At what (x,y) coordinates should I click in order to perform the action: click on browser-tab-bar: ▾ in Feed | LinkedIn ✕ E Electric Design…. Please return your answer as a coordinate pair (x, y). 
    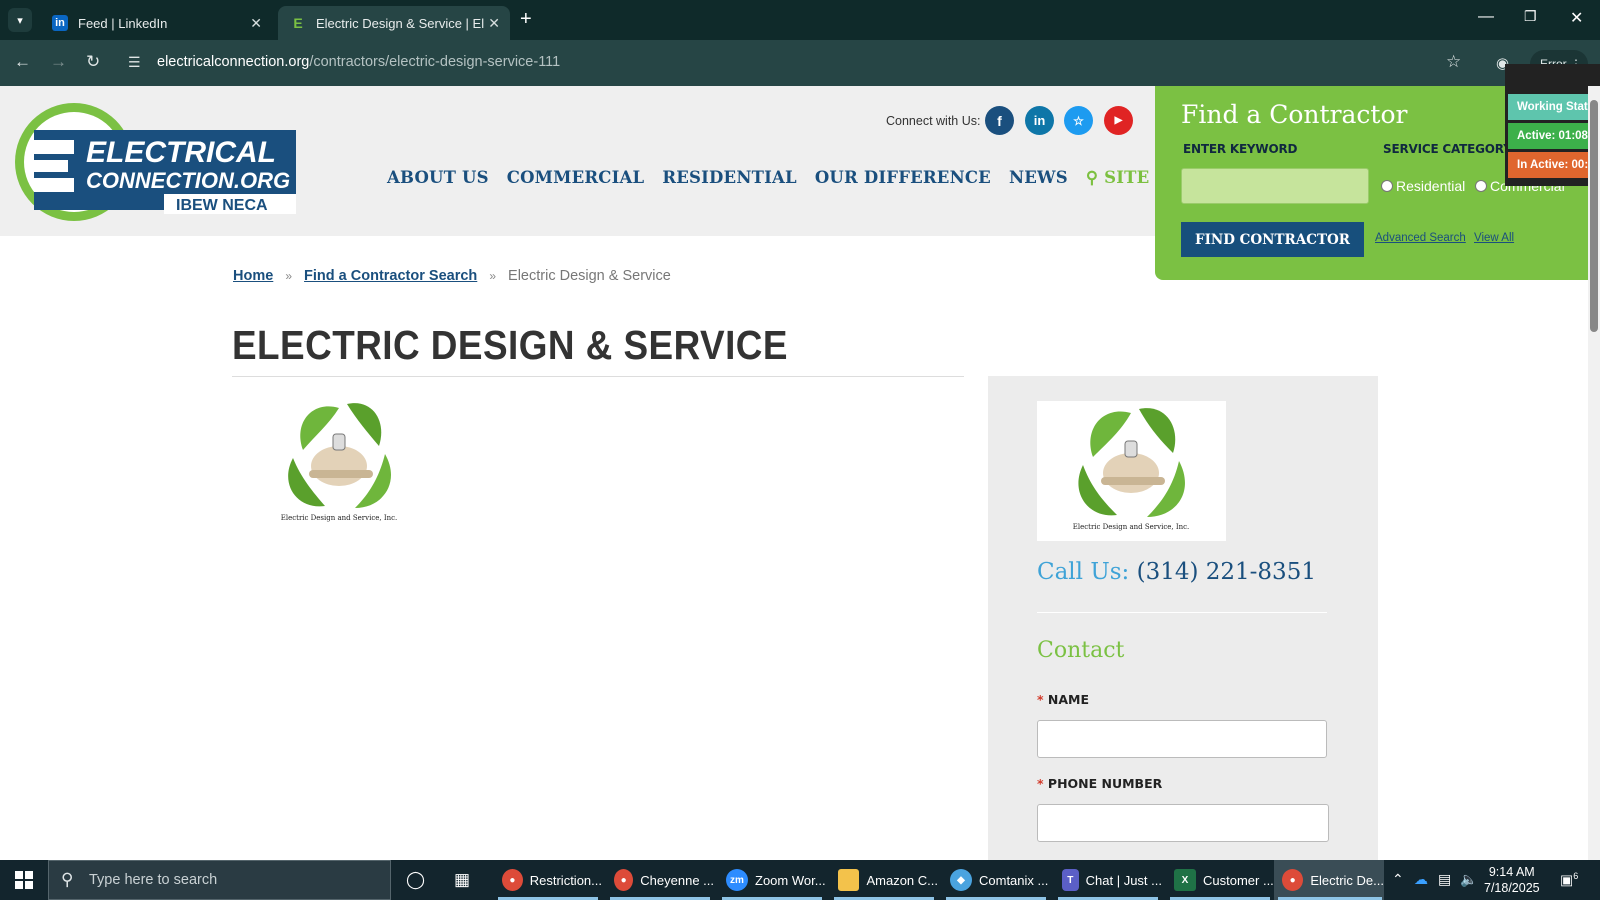
    Looking at the image, I should click on (800, 20).